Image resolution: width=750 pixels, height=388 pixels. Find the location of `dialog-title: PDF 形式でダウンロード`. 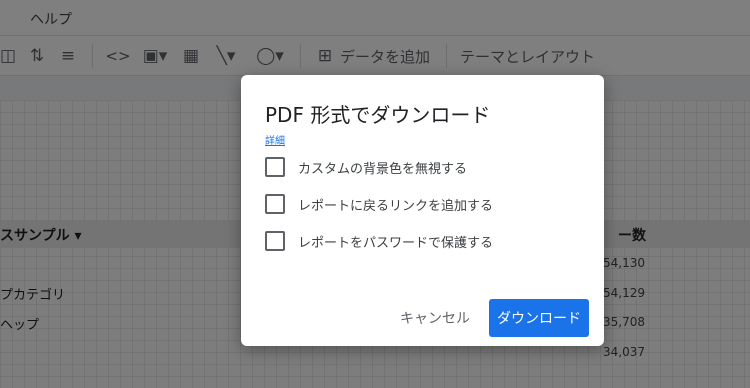

dialog-title: PDF 形式でダウンロード is located at coordinates (378, 115).